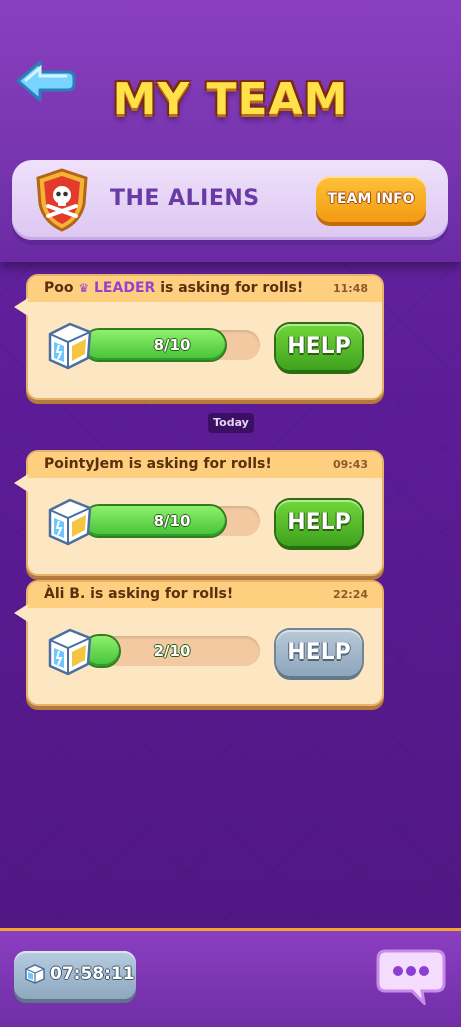  What do you see at coordinates (84, 464) in the screenshot?
I see `requester-name: PointyJem` at bounding box center [84, 464].